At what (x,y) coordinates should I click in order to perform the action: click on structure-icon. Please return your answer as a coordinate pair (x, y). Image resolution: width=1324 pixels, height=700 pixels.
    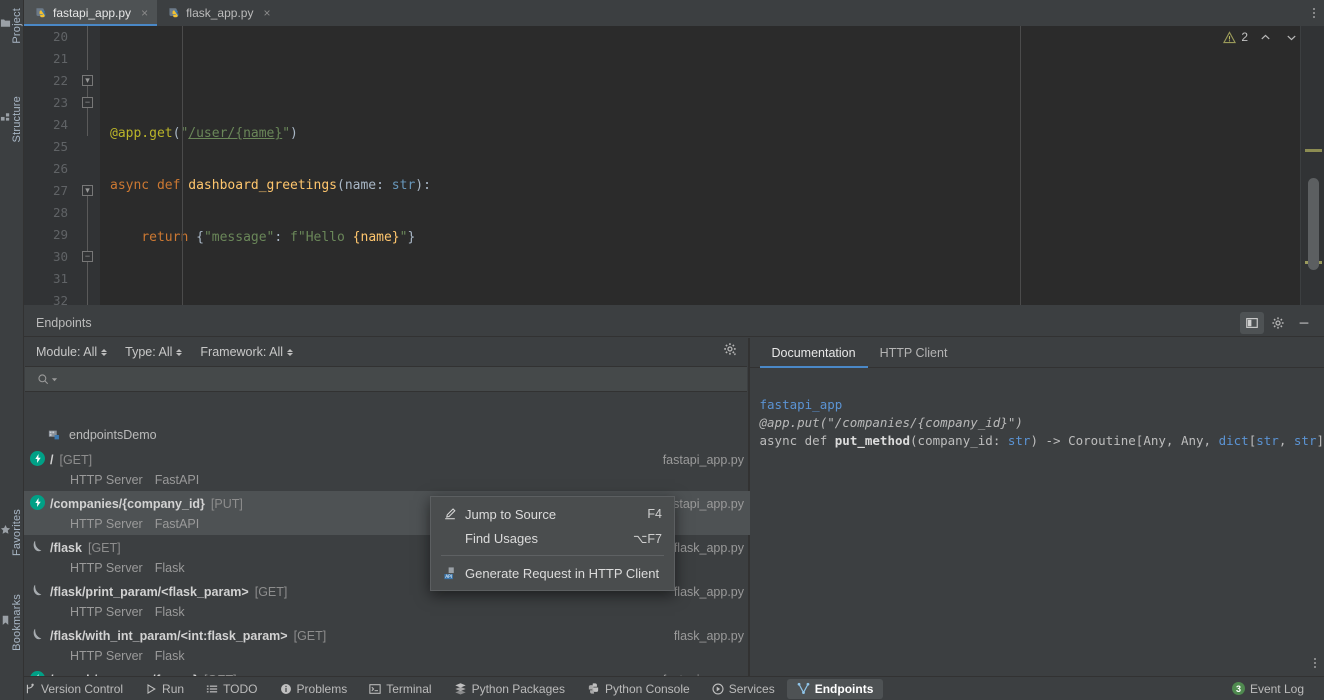
    Looking at the image, I should click on (5, 116).